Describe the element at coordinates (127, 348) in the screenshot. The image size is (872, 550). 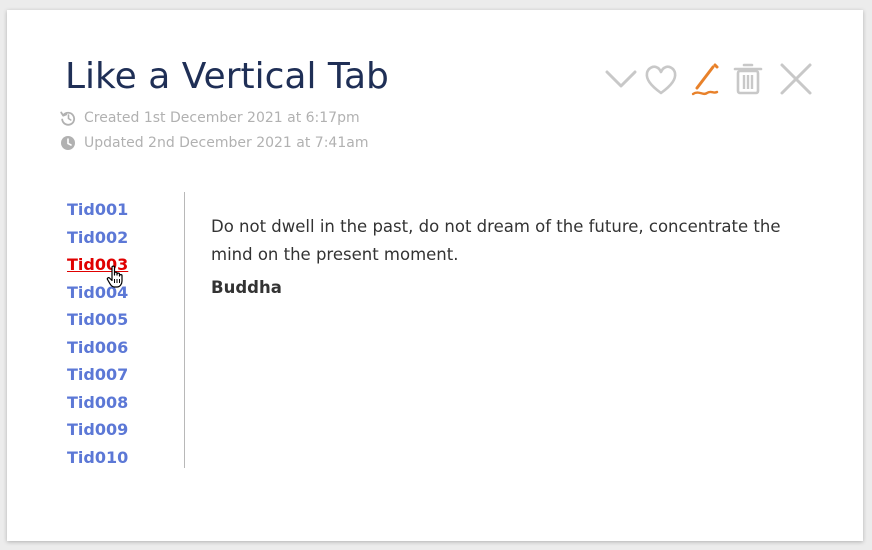
I see `tab-tid006: Tid006` at that location.